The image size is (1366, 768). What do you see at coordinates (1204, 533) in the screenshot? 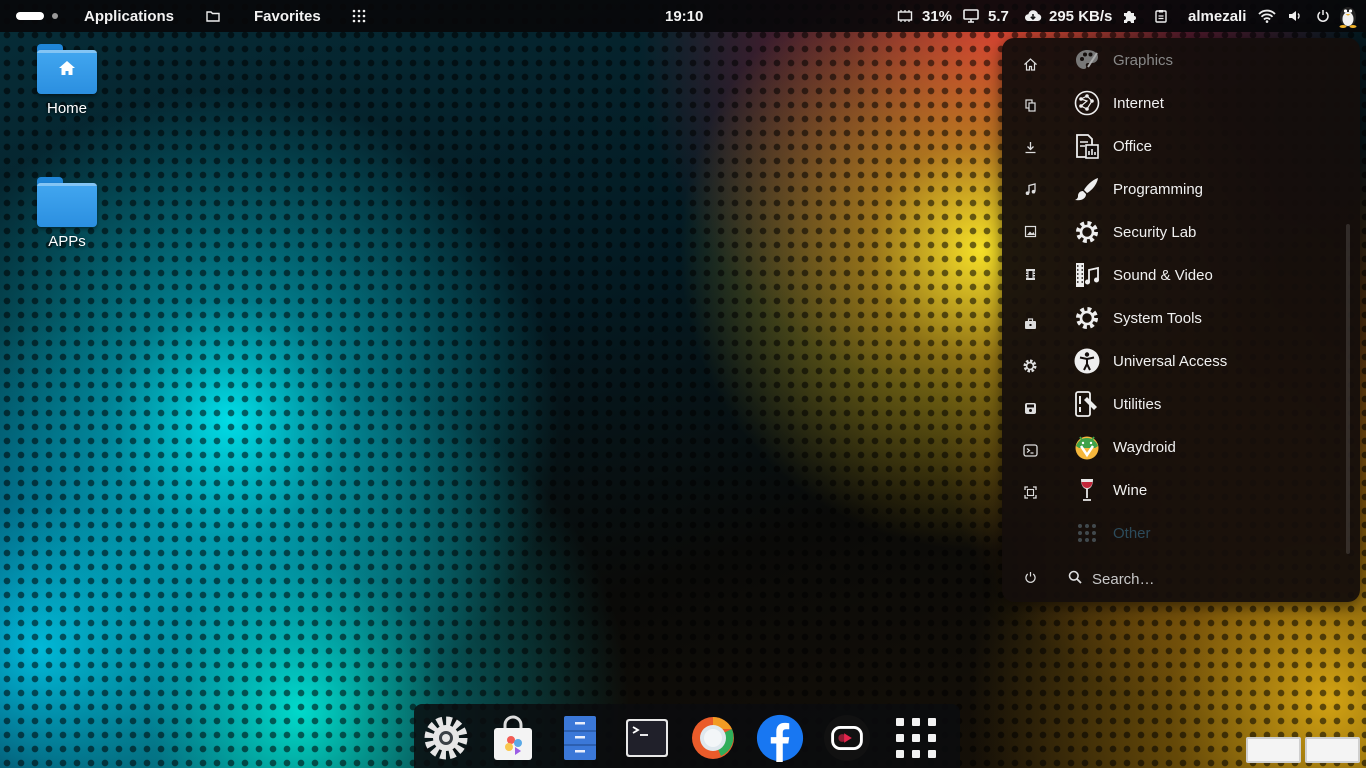
I see `category-other: Other` at bounding box center [1204, 533].